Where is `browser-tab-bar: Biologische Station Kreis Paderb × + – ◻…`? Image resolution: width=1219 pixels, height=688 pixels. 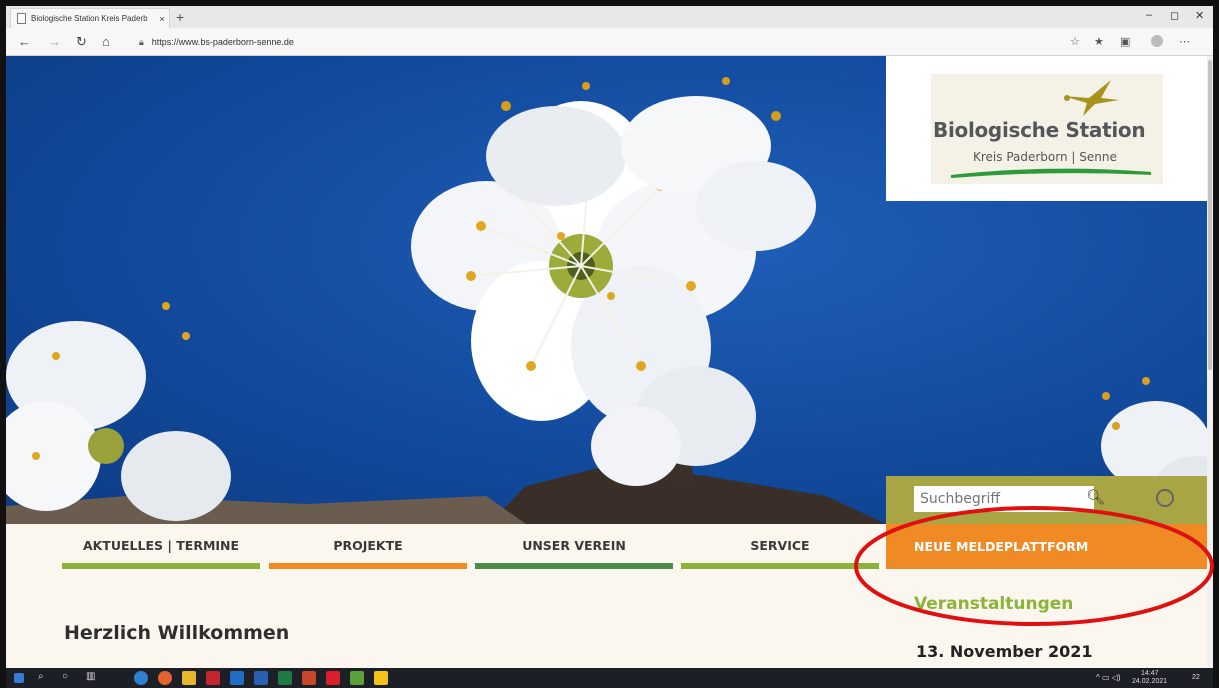 browser-tab-bar: Biologische Station Kreis Paderb × + – ◻… is located at coordinates (609, 17).